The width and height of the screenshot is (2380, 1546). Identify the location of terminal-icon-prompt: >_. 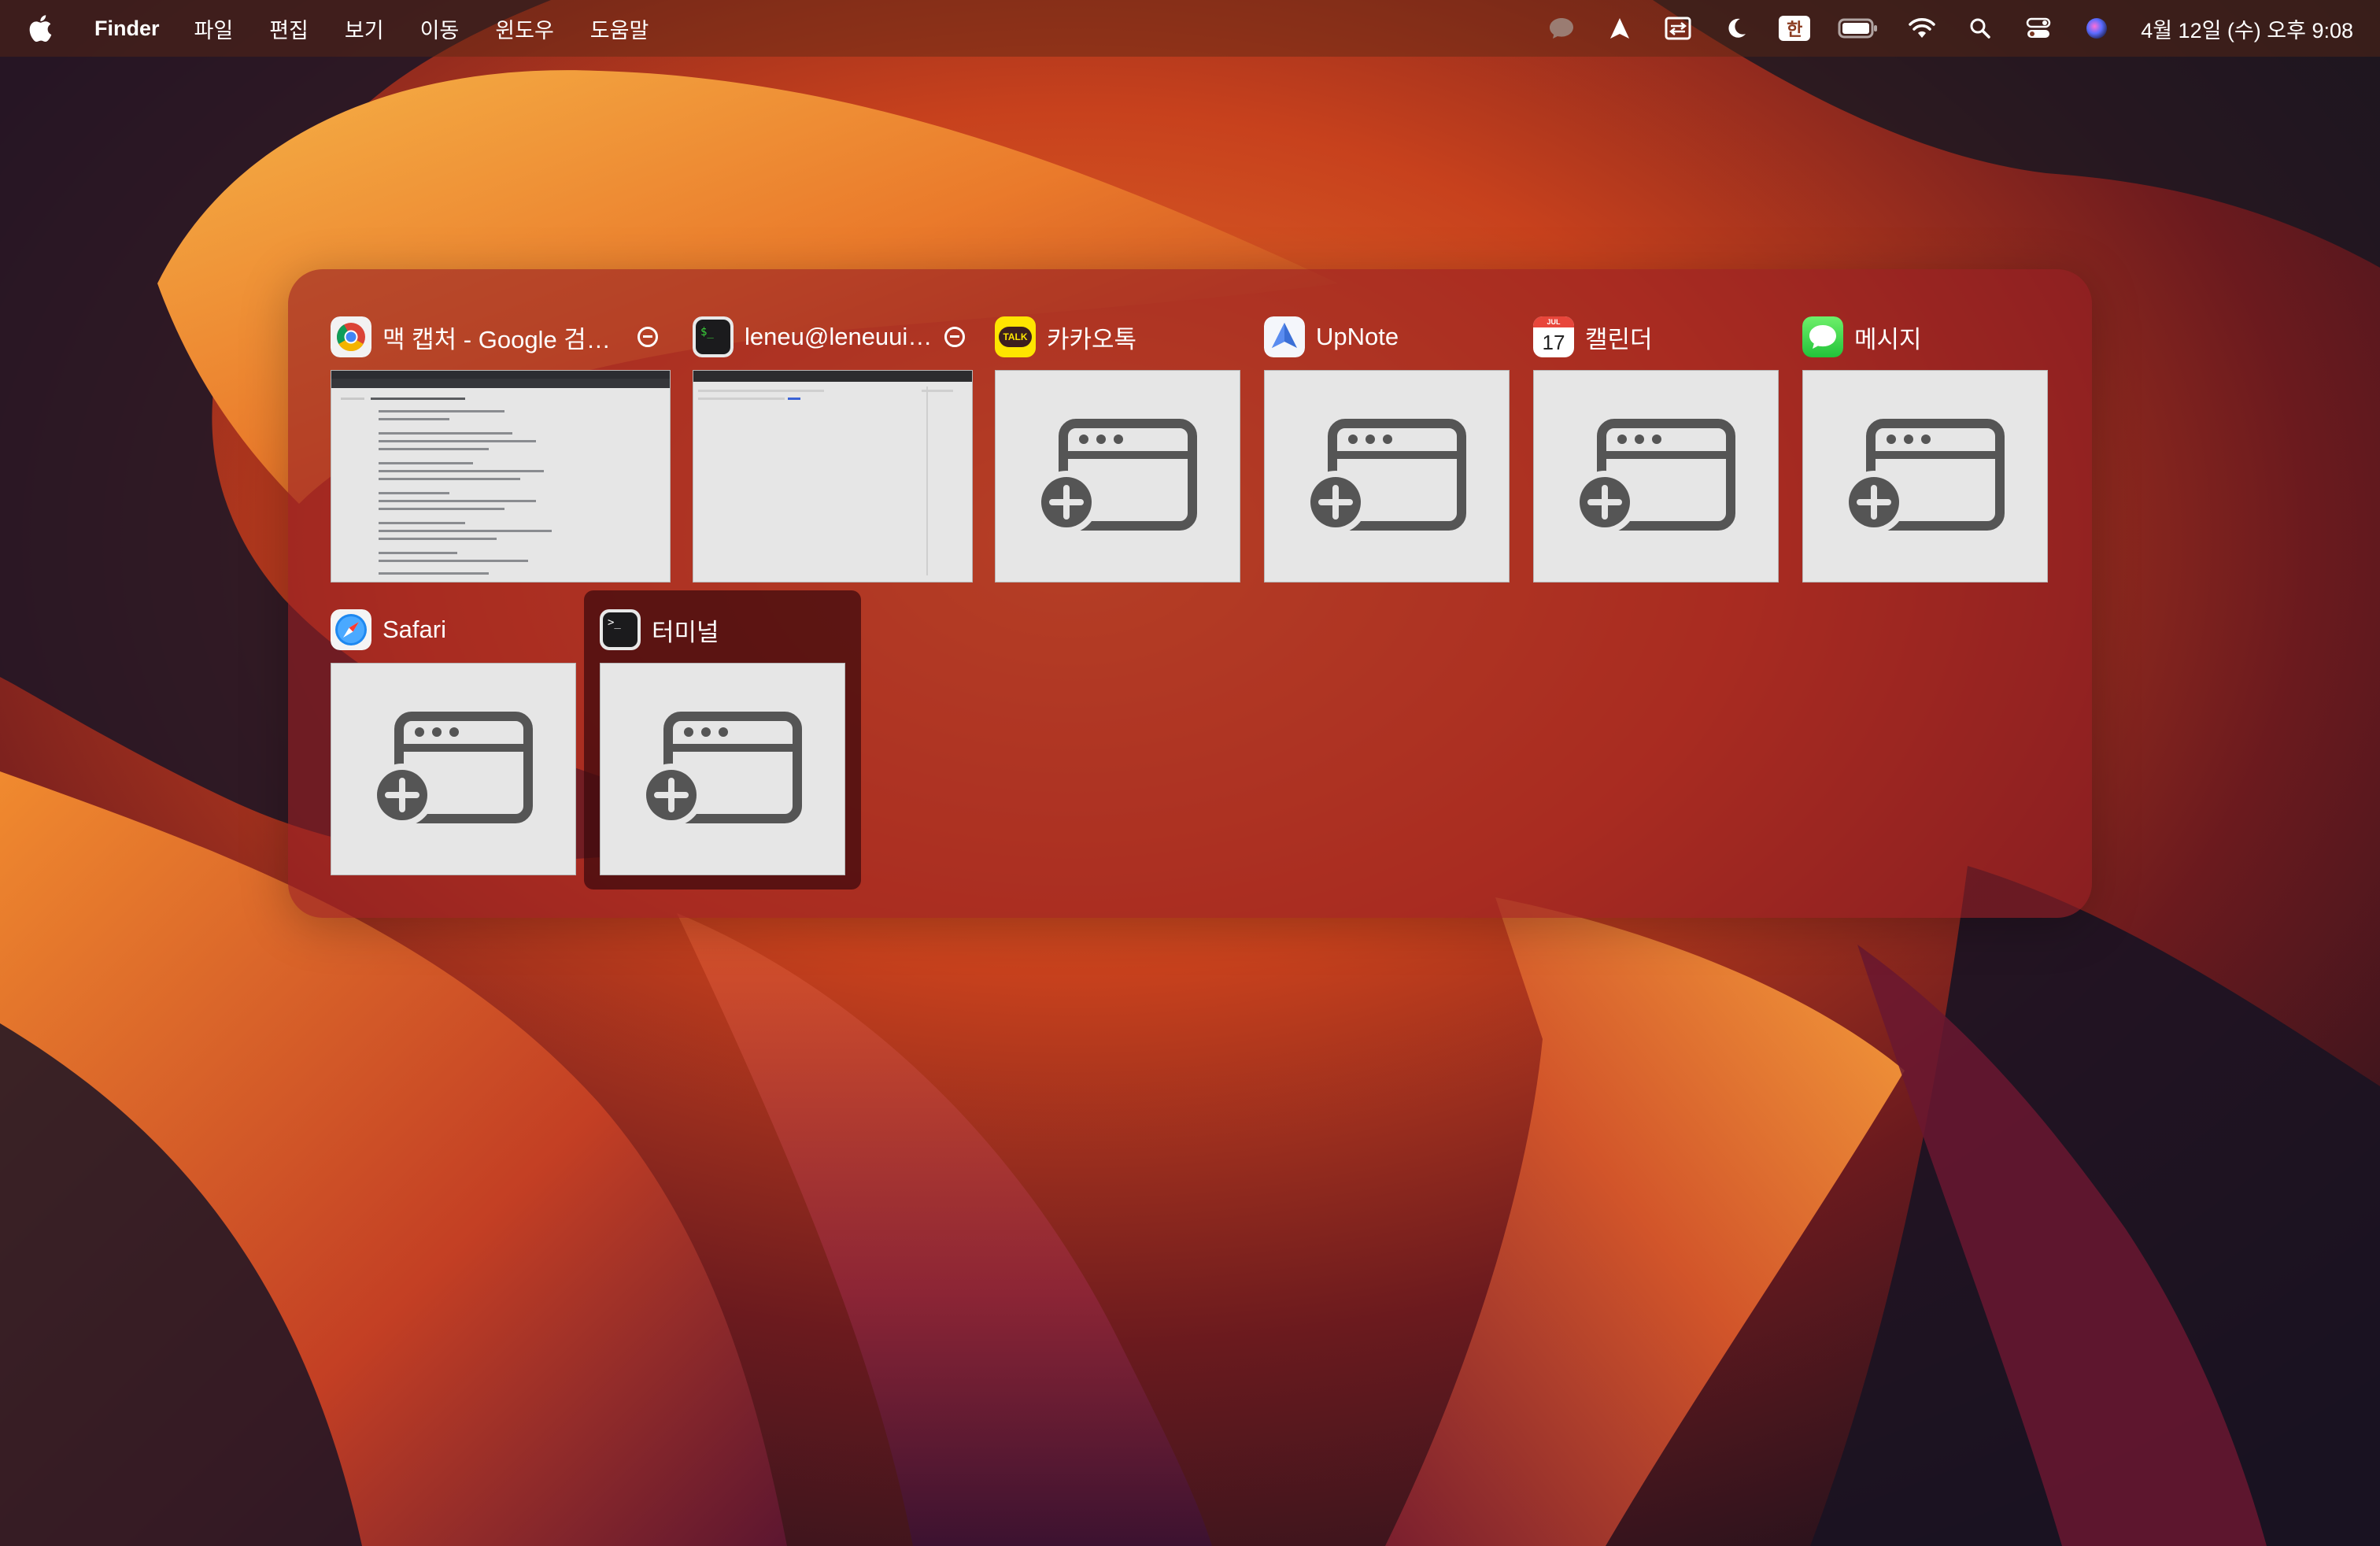
(620, 629).